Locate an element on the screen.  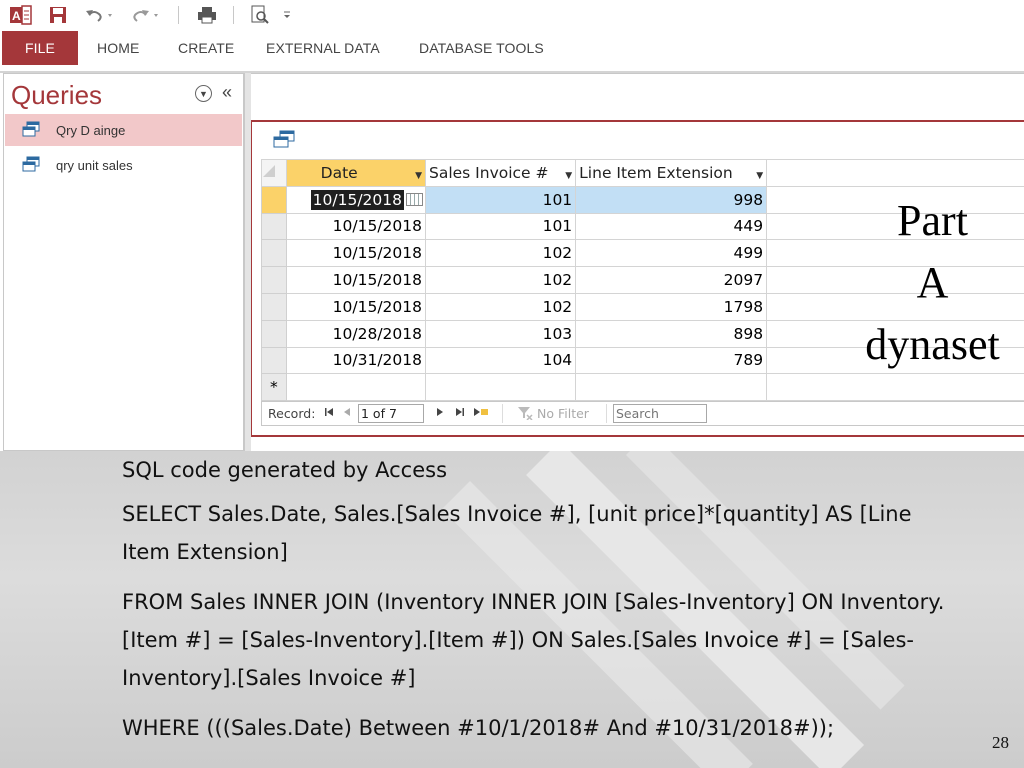
nav-item-qry-unit-sales: qry unit sales is located at coordinates (123, 165).